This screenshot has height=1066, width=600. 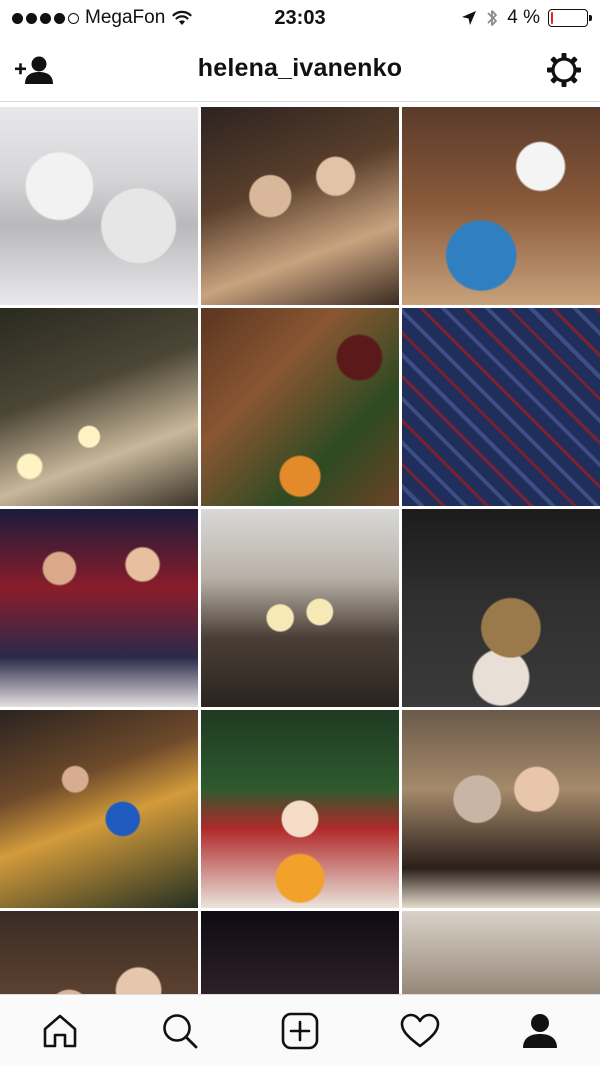 I want to click on profile-icon, so click(x=540, y=1030).